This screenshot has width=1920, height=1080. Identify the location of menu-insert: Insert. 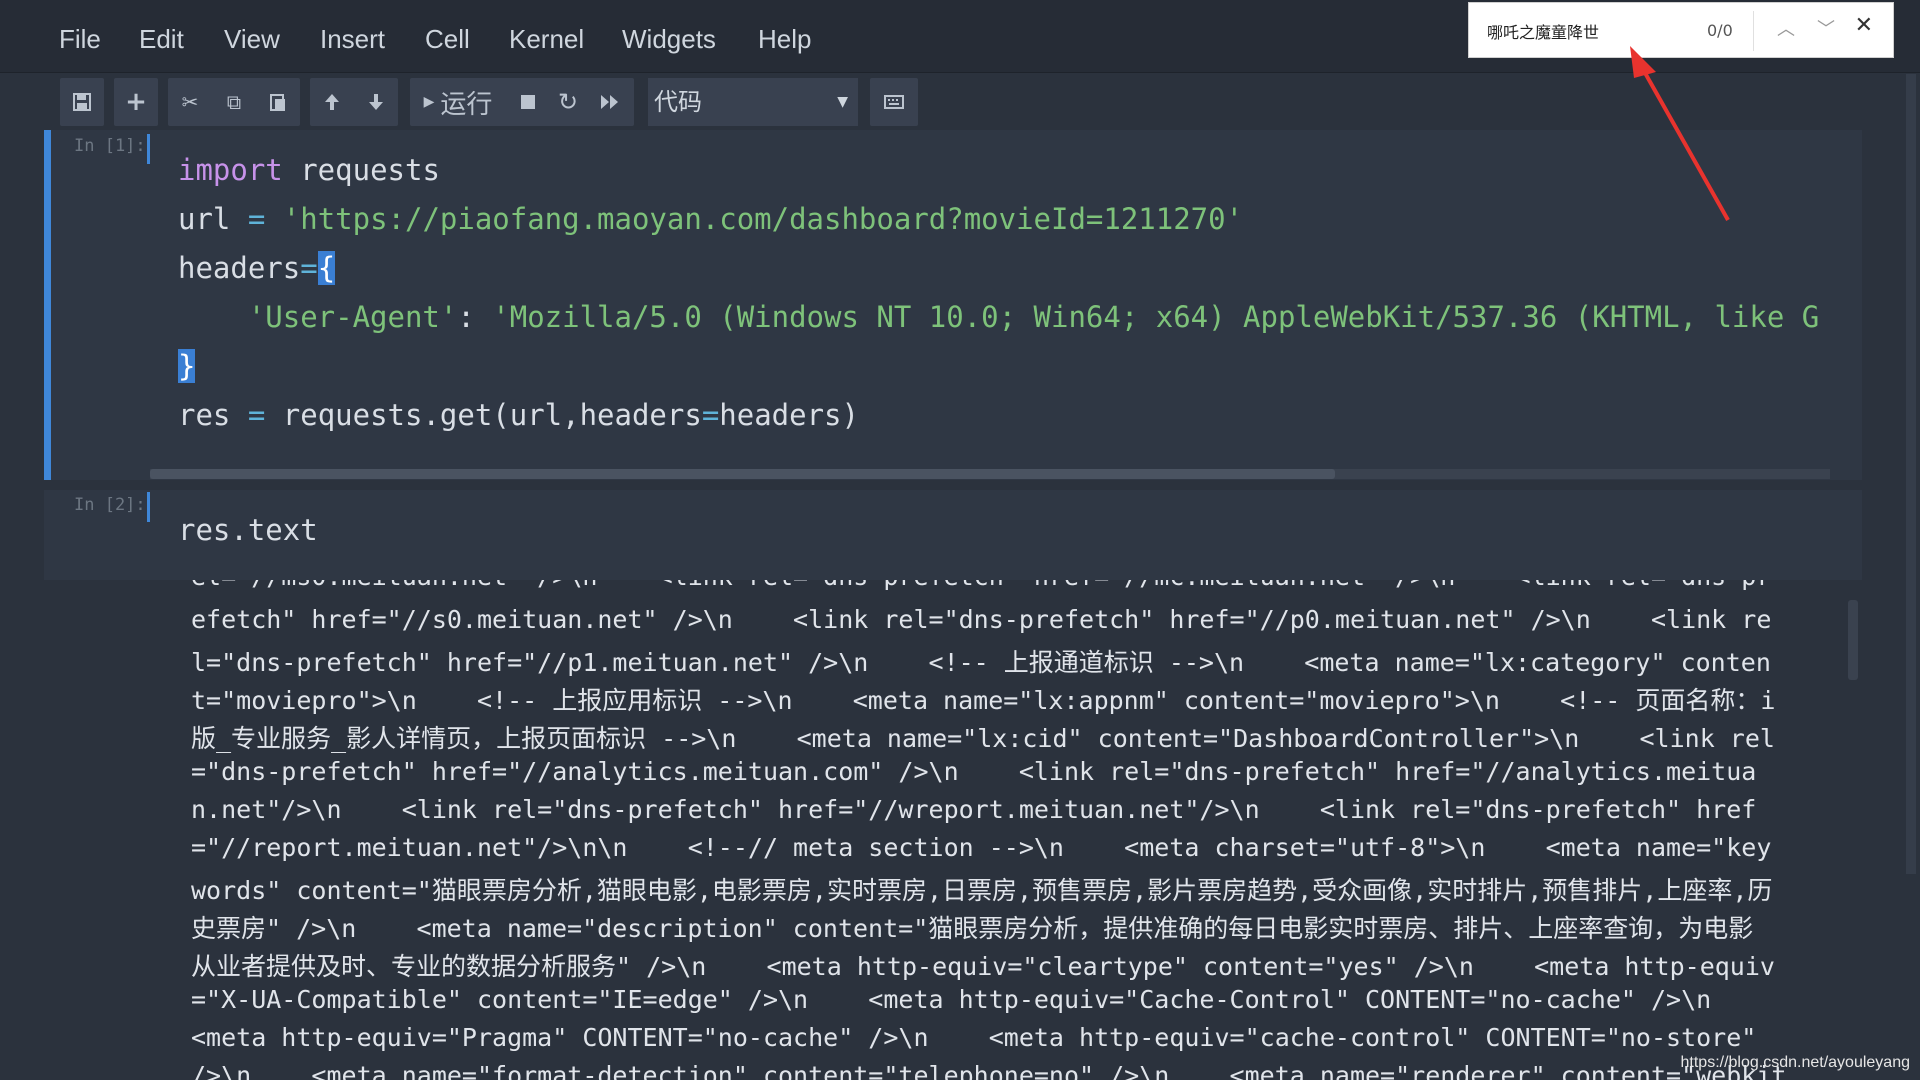
(352, 39).